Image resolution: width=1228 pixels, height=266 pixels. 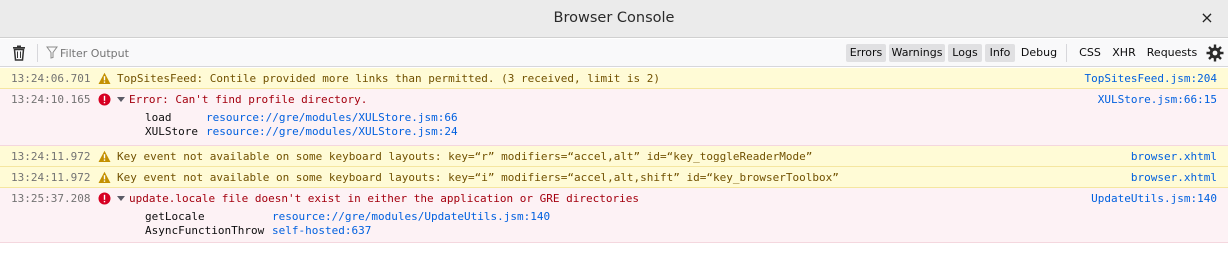 What do you see at coordinates (321, 231) in the screenshot?
I see `stack-frame-location-link: self-hosted:637` at bounding box center [321, 231].